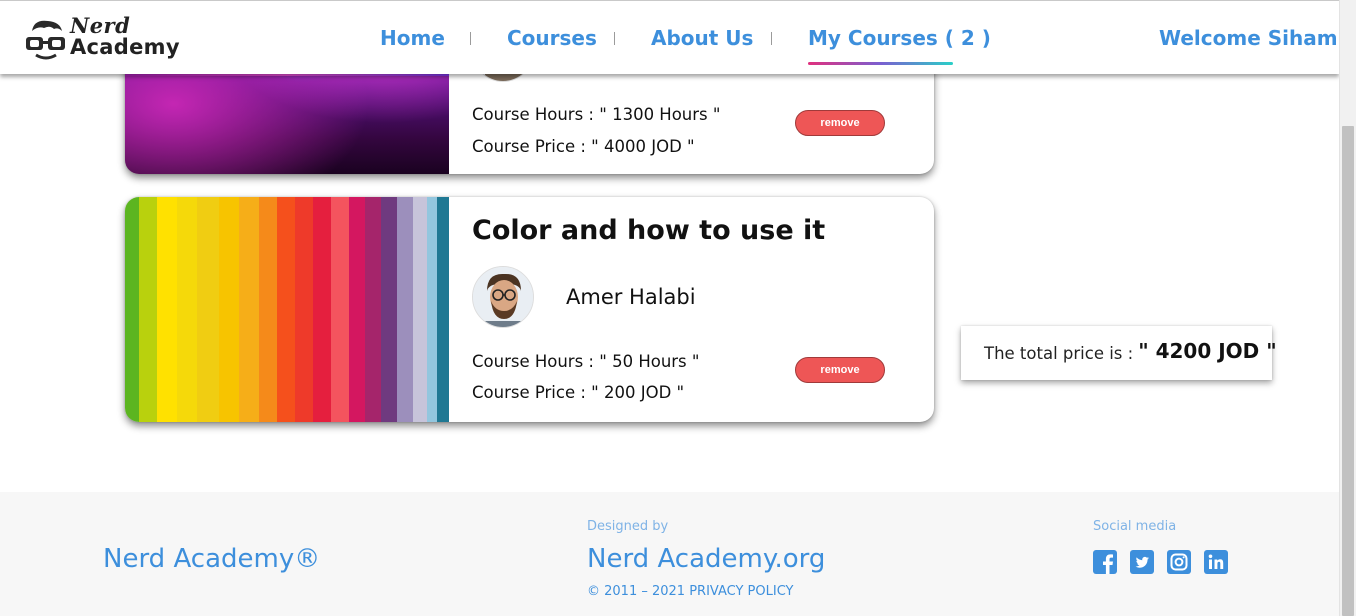 The width and height of the screenshot is (1356, 616). I want to click on facebook-icon, so click(1105, 562).